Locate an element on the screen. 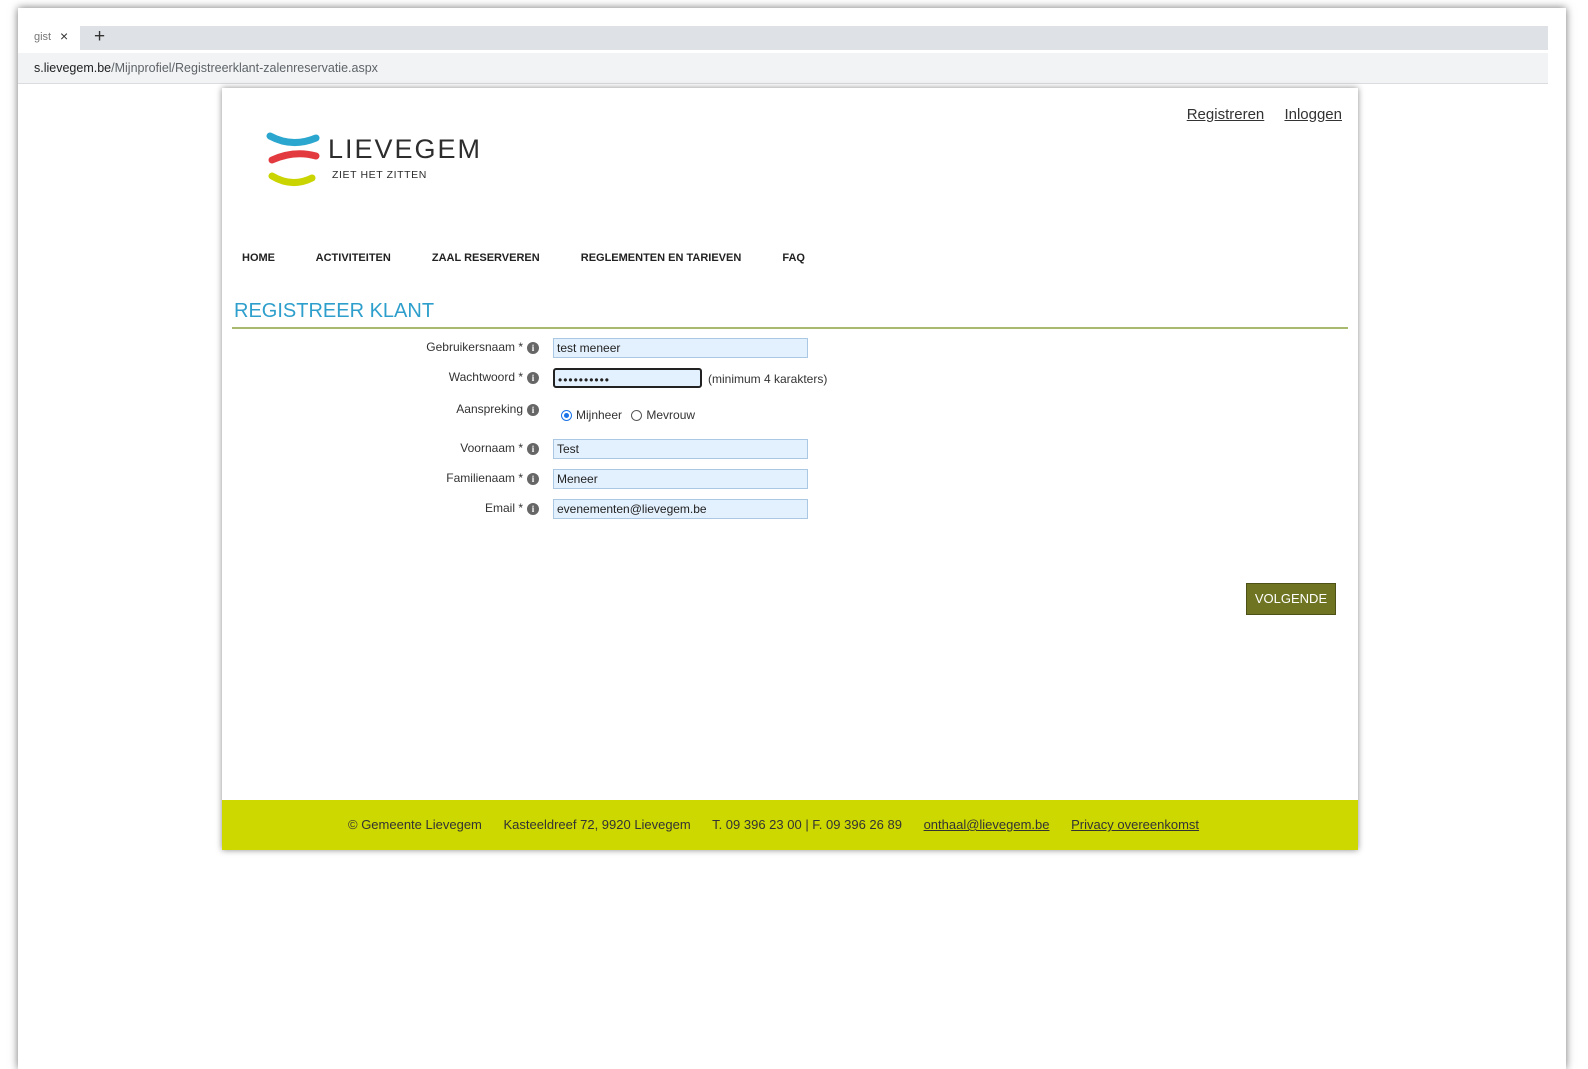 This screenshot has height=1069, width=1588. radio-mevrouw: Mevrouw is located at coordinates (663, 415).